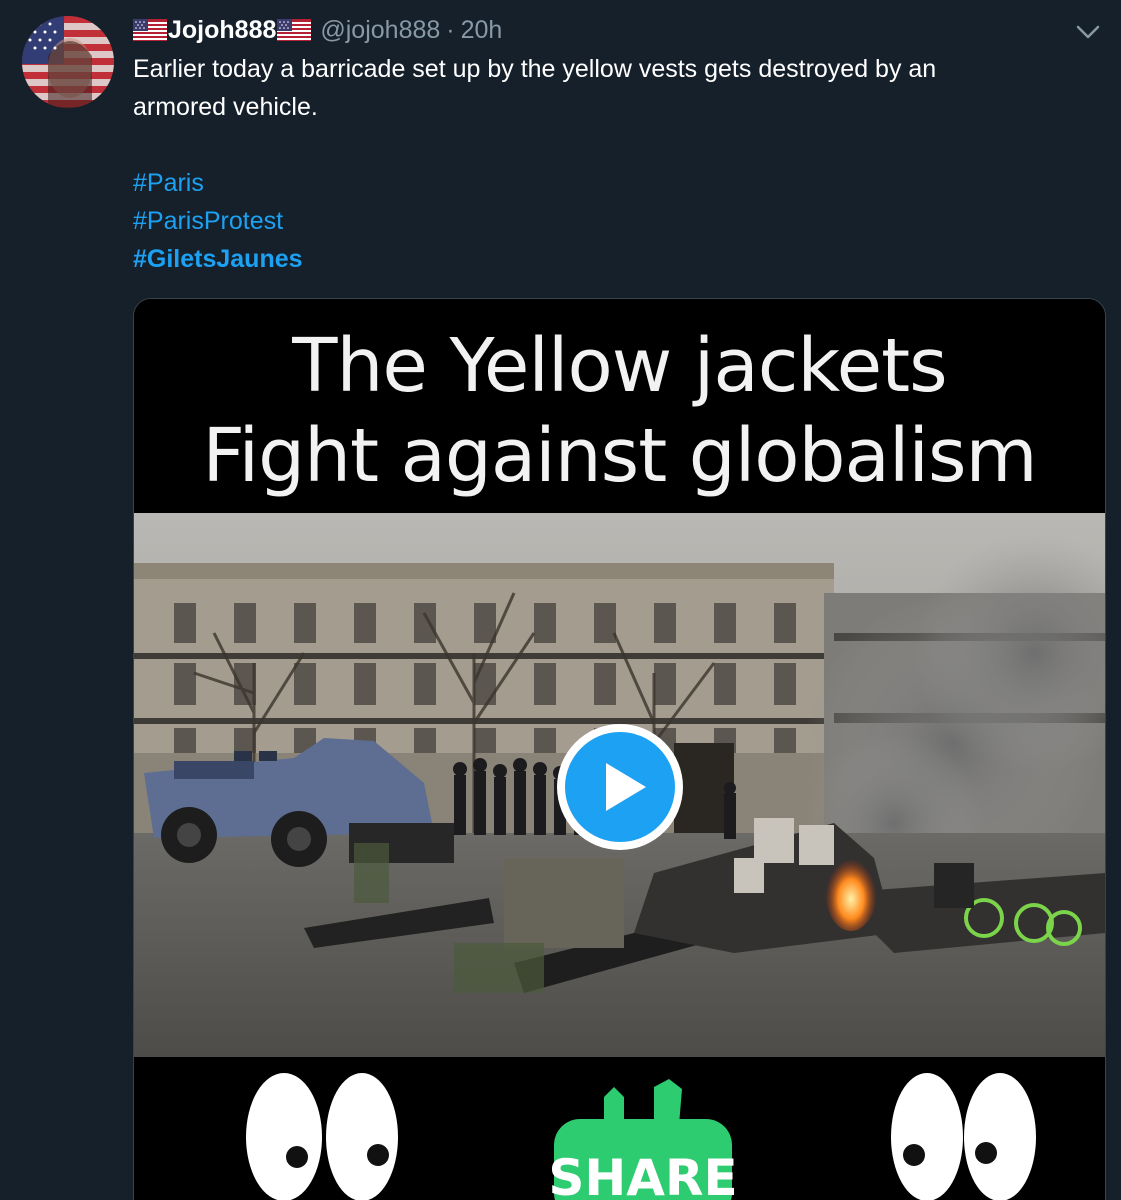  What do you see at coordinates (1088, 32) in the screenshot?
I see `chevron-down-icon` at bounding box center [1088, 32].